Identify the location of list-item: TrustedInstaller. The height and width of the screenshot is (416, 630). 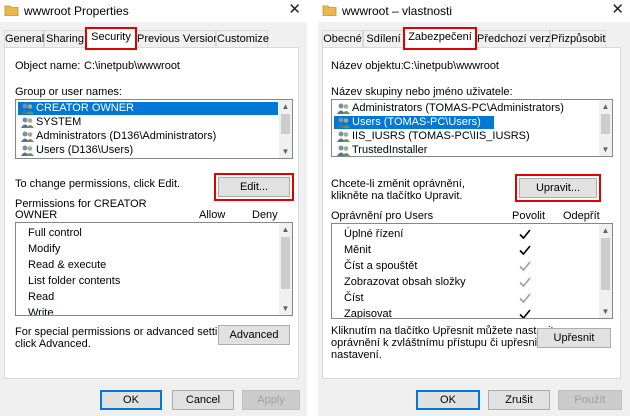
(381, 150).